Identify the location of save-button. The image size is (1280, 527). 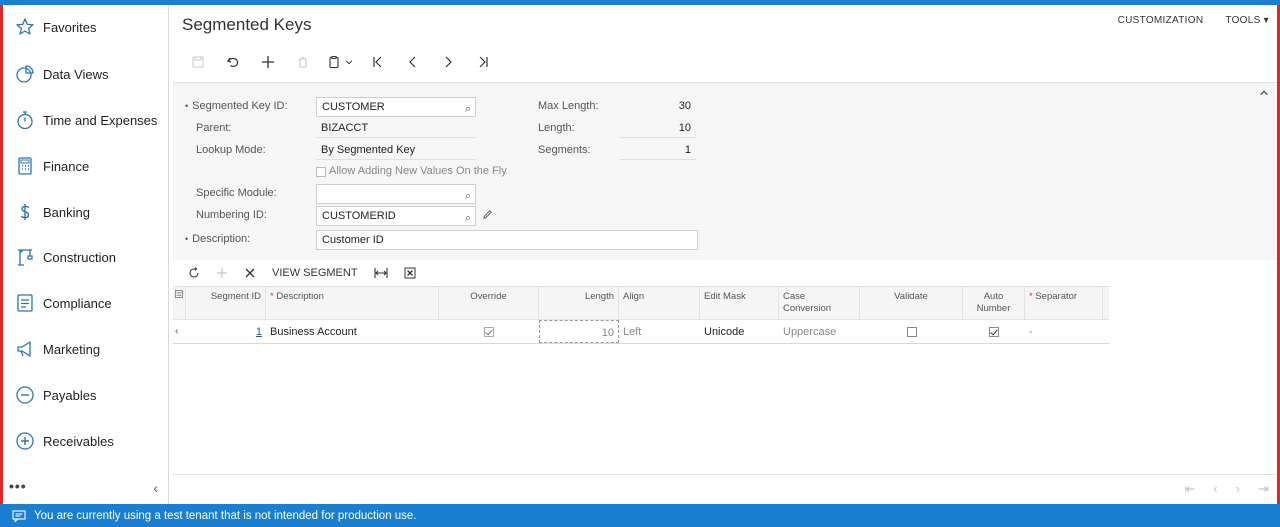
(197, 62).